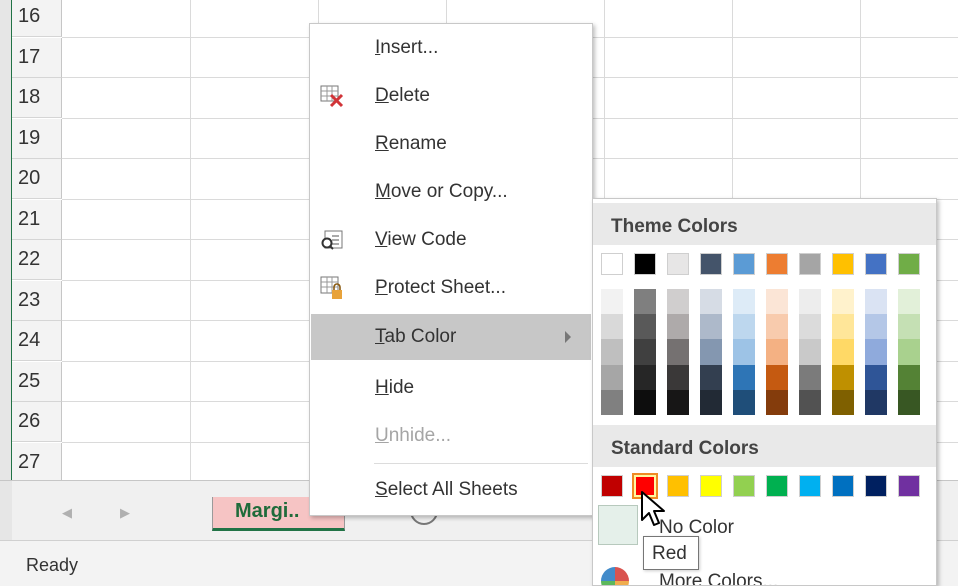 The height and width of the screenshot is (586, 958). I want to click on menu-item-select-all-sheets: Select All Sheets, so click(451, 490).